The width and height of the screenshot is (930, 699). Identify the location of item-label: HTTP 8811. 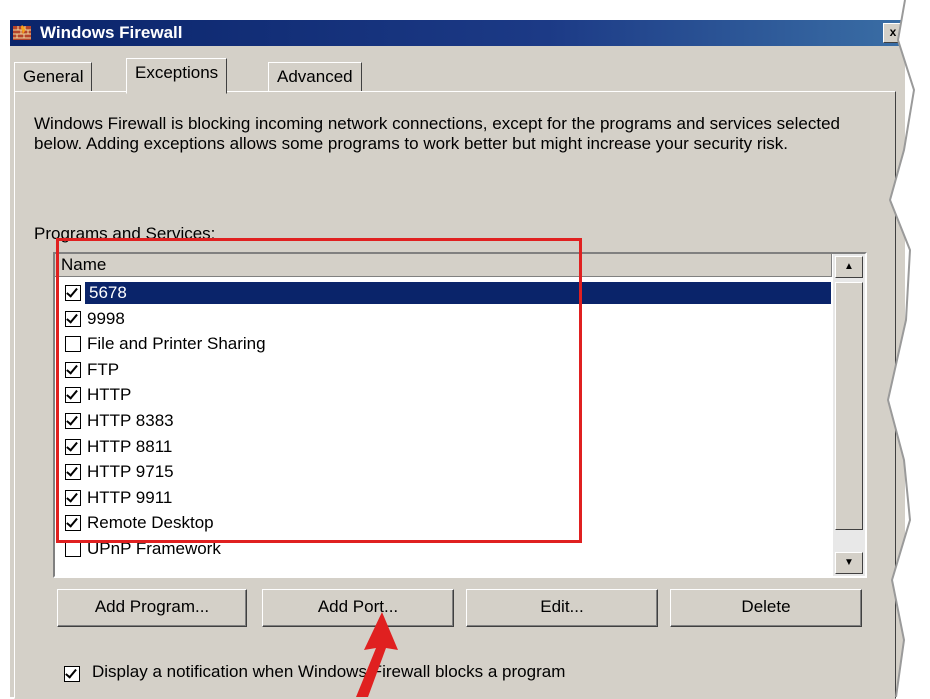
(130, 446).